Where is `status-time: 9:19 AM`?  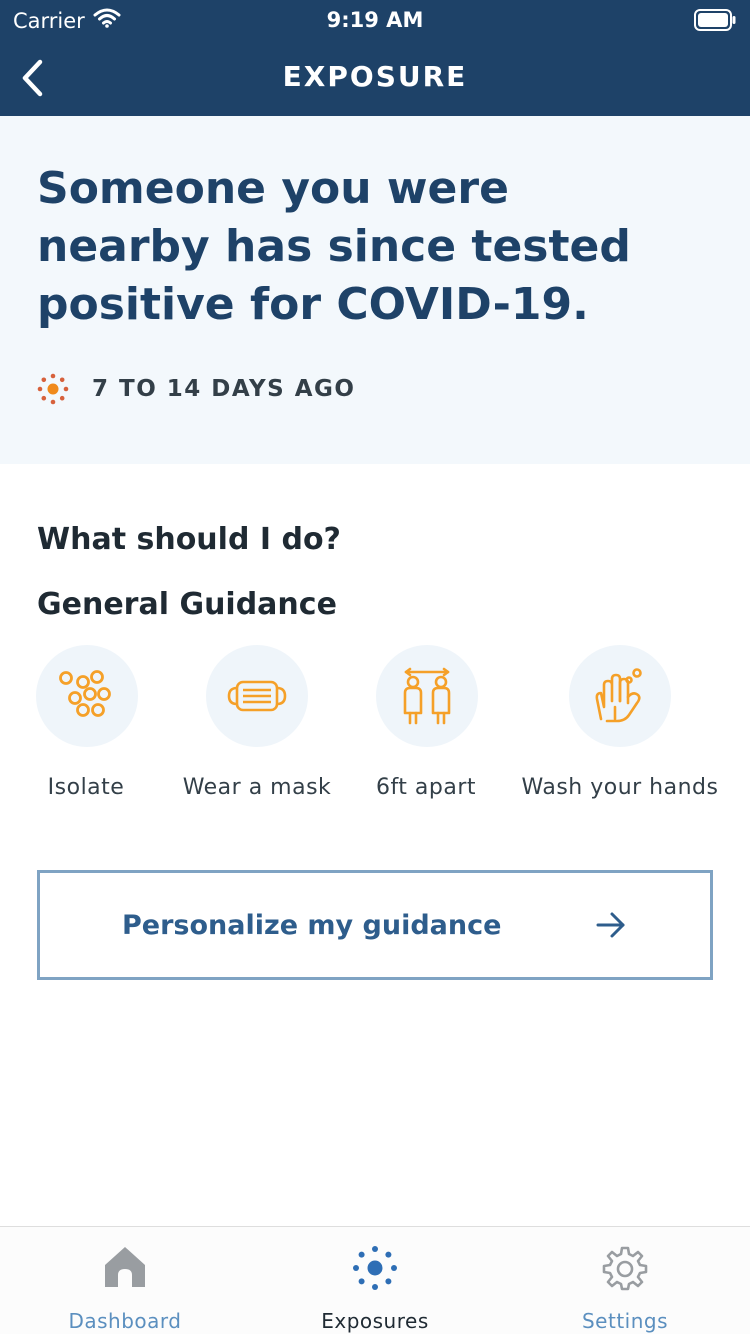
status-time: 9:19 AM is located at coordinates (375, 20).